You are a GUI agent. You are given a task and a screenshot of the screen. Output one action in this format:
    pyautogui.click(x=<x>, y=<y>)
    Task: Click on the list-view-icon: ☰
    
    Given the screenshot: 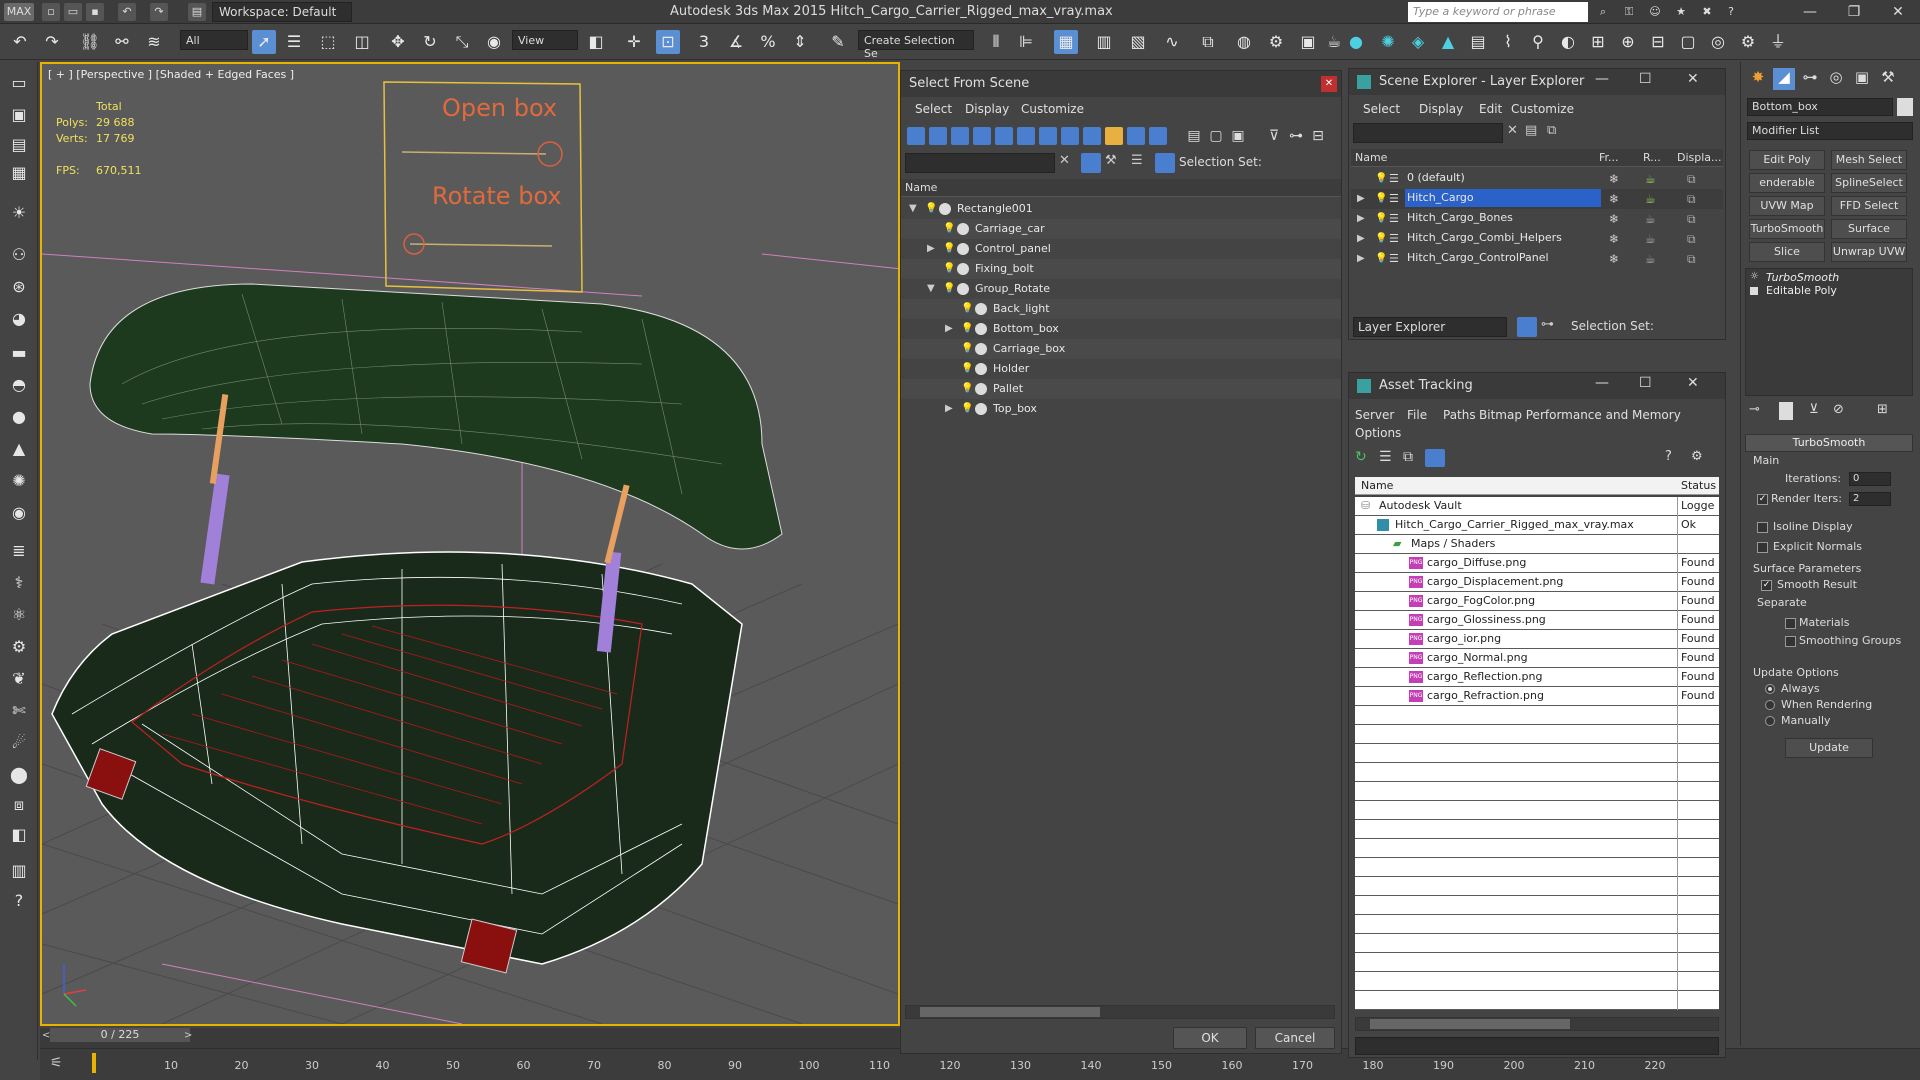 What is the action you would take?
    pyautogui.click(x=1388, y=458)
    